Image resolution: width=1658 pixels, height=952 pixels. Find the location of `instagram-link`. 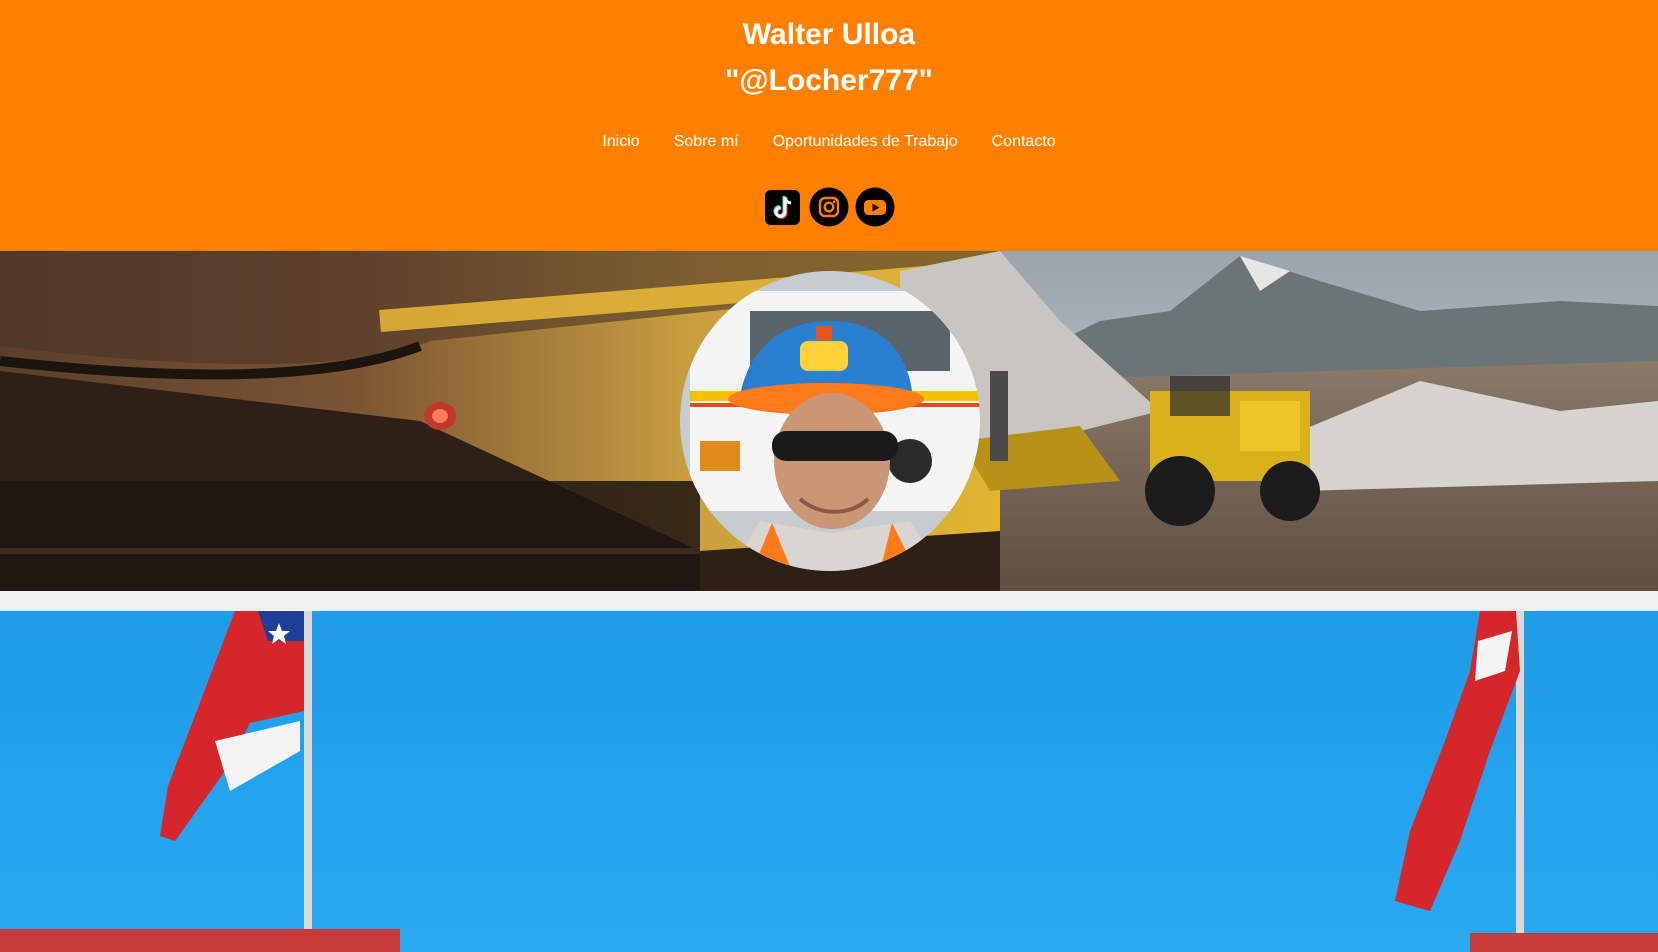

instagram-link is located at coordinates (829, 207).